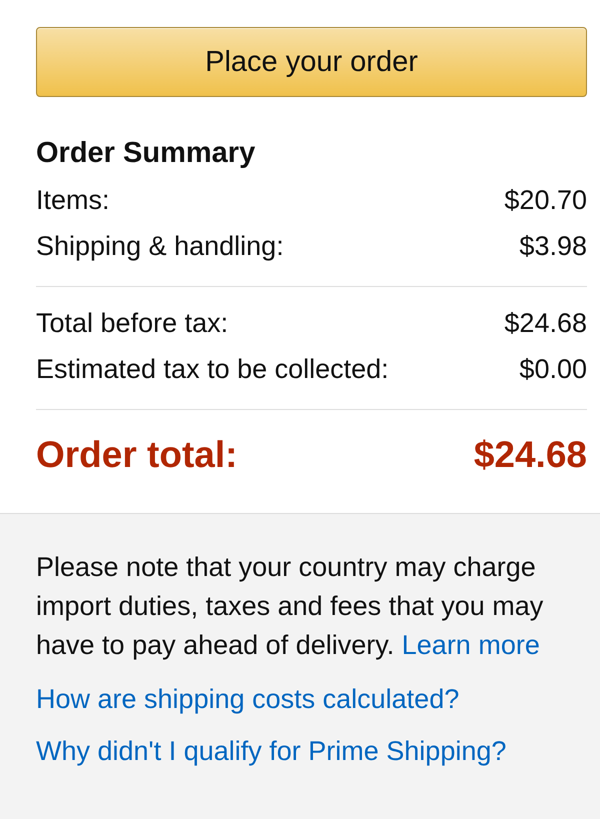 The height and width of the screenshot is (819, 600). I want to click on summary-amount: $0.00, so click(553, 369).